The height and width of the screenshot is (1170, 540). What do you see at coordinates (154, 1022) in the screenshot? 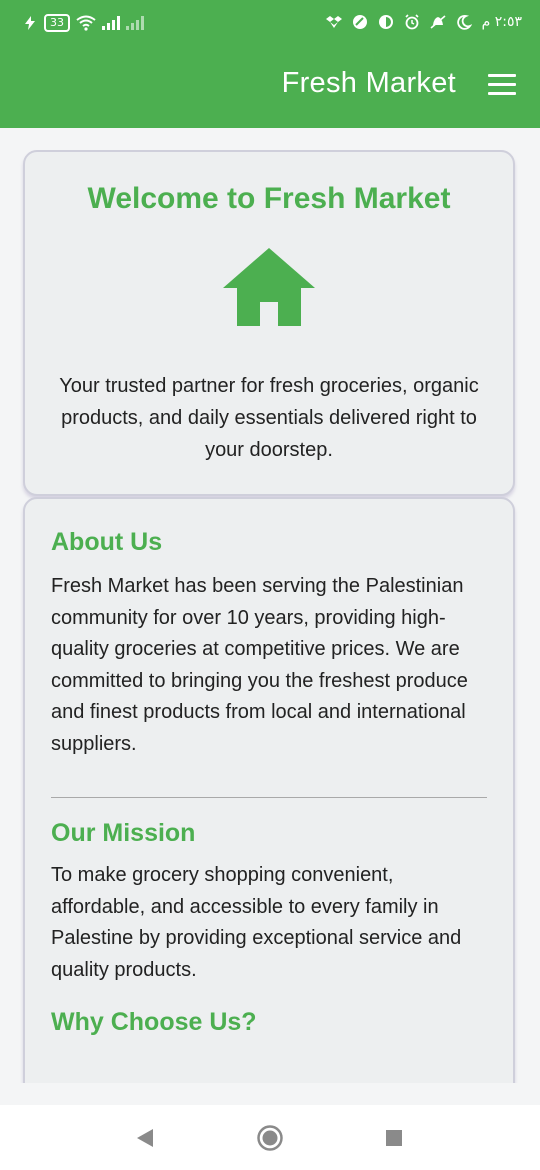
I see `why-choose-title: Why Choose Us?` at bounding box center [154, 1022].